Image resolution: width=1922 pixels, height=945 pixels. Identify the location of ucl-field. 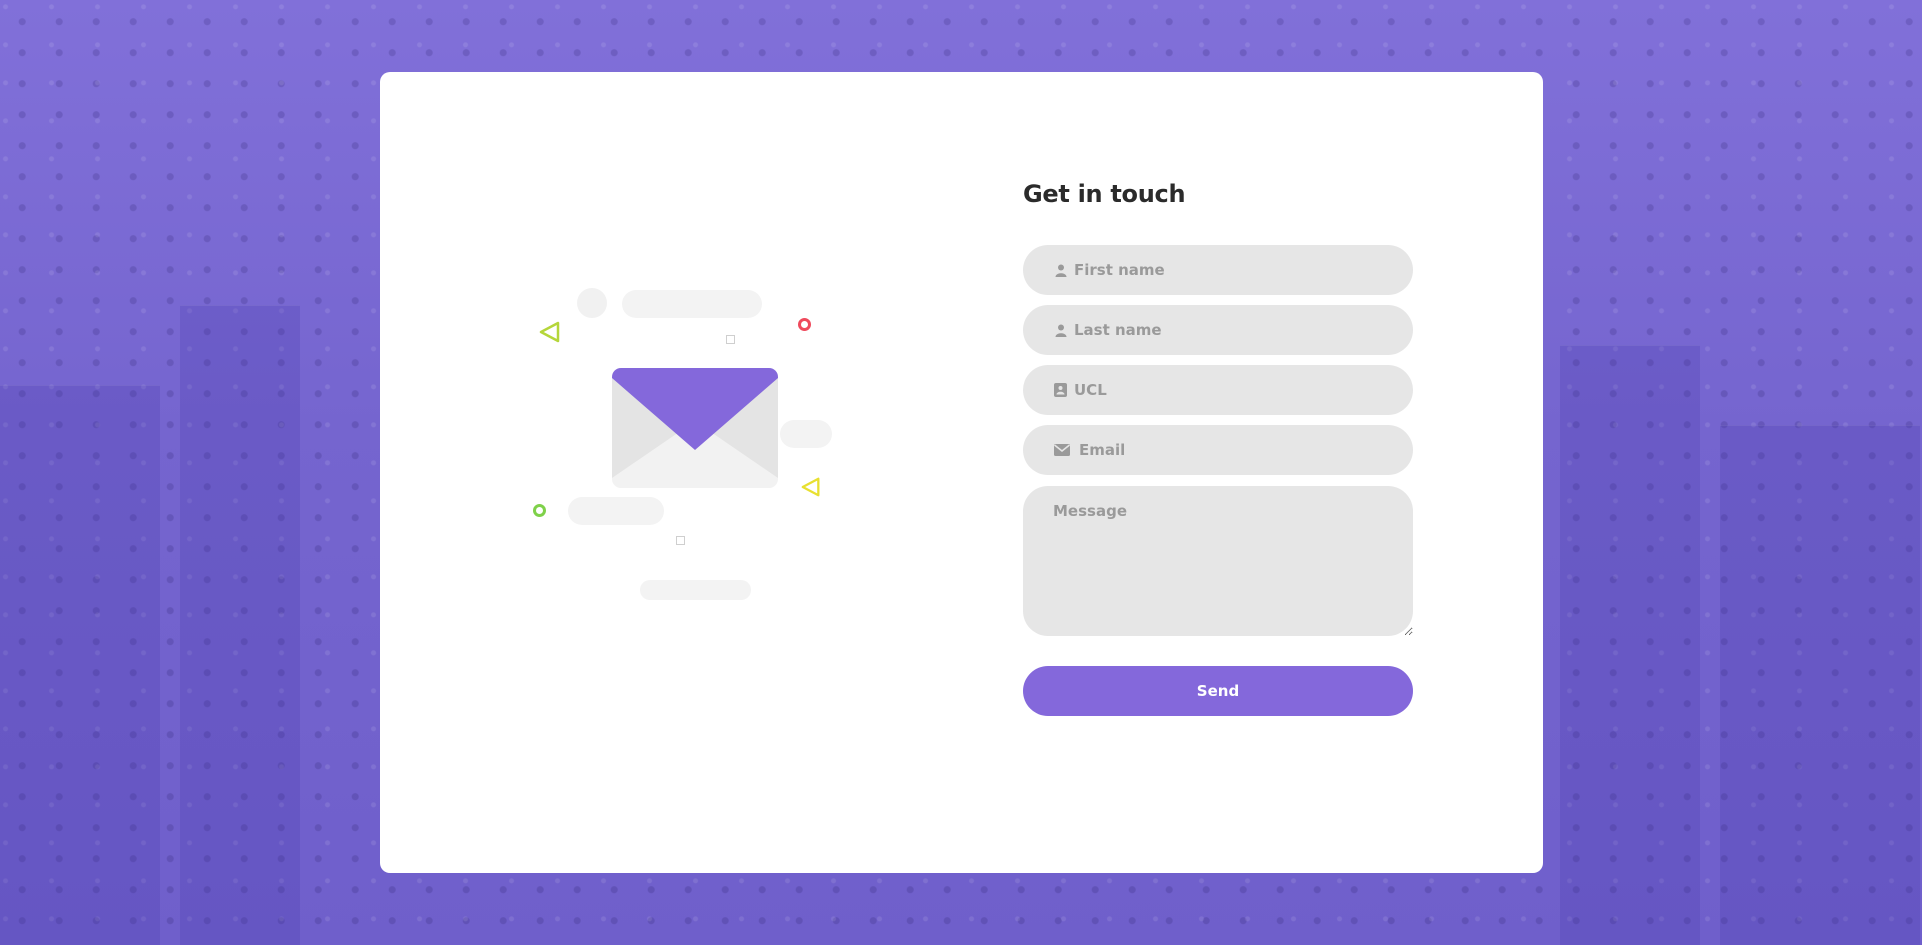
(1218, 390).